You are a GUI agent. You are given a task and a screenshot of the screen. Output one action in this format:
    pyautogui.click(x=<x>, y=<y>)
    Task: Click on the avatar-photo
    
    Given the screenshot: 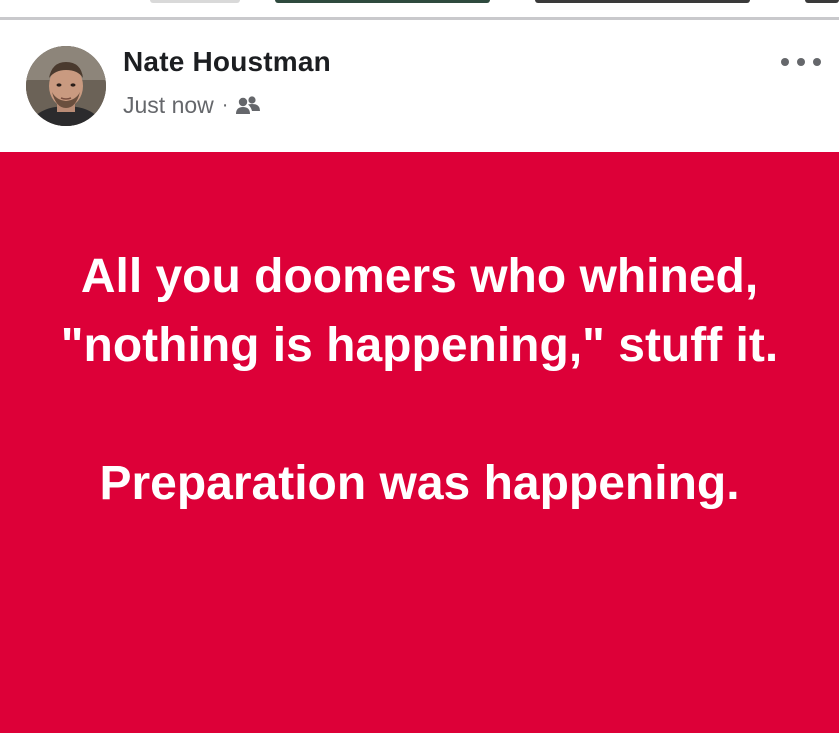 What is the action you would take?
    pyautogui.click(x=66, y=86)
    